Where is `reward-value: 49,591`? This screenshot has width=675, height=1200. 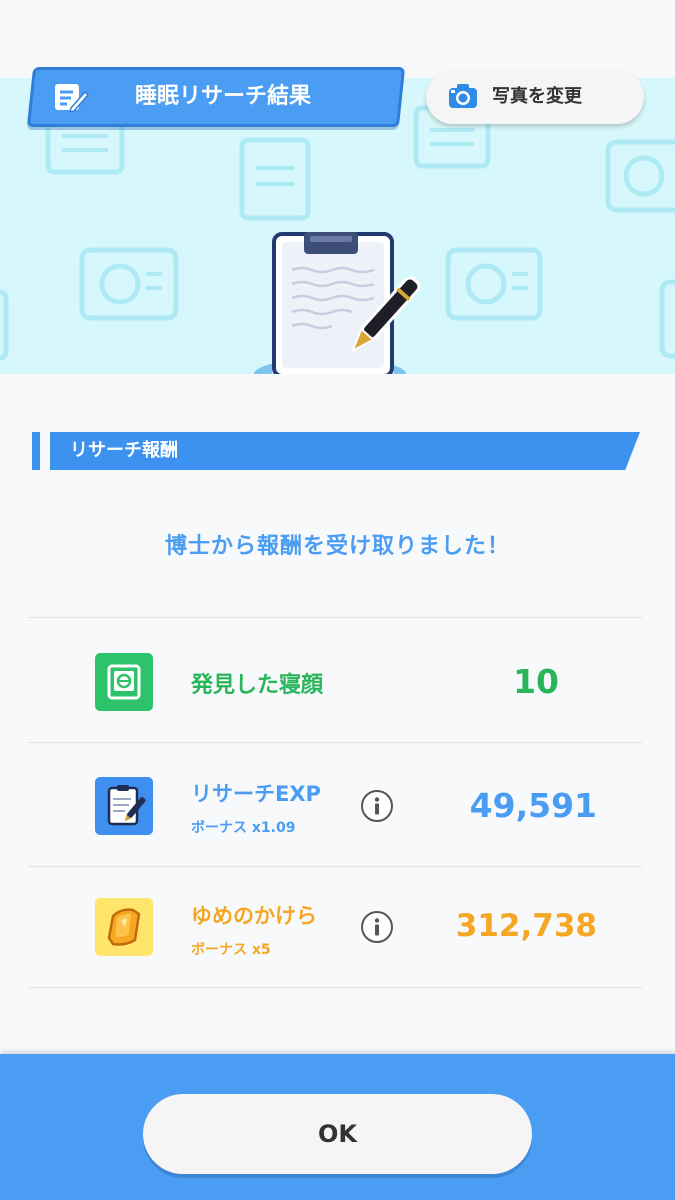
reward-value: 49,591 is located at coordinates (533, 805).